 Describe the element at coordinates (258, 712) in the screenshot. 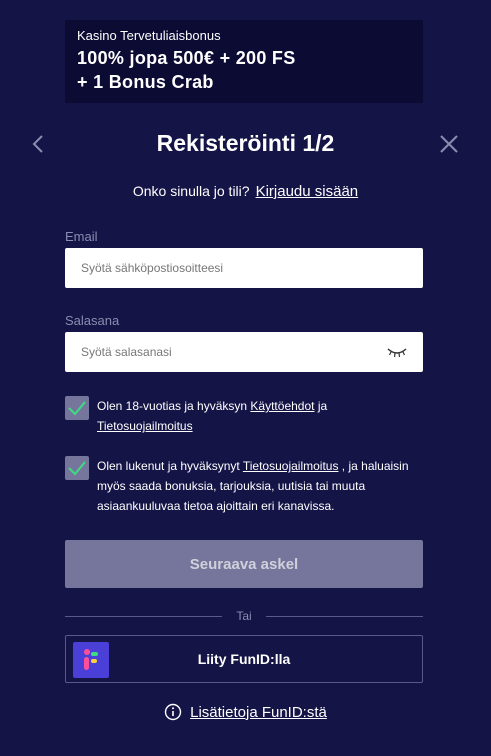

I see `funid-info-link: Lisätietoja FunID:stä` at that location.